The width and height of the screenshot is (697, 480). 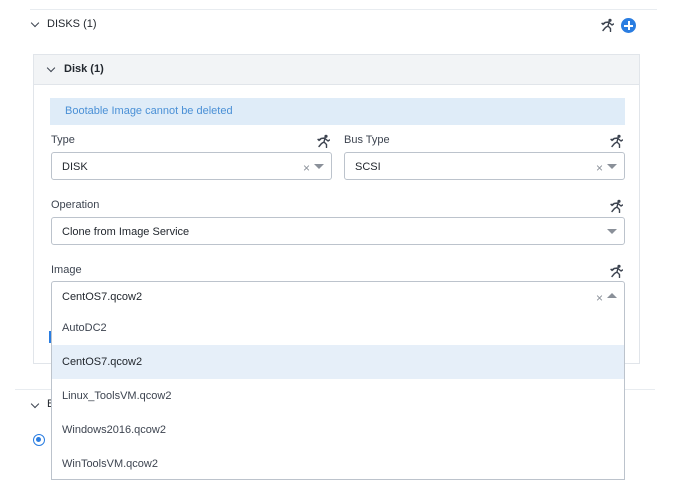 What do you see at coordinates (612, 295) in the screenshot?
I see `caret-up-icon` at bounding box center [612, 295].